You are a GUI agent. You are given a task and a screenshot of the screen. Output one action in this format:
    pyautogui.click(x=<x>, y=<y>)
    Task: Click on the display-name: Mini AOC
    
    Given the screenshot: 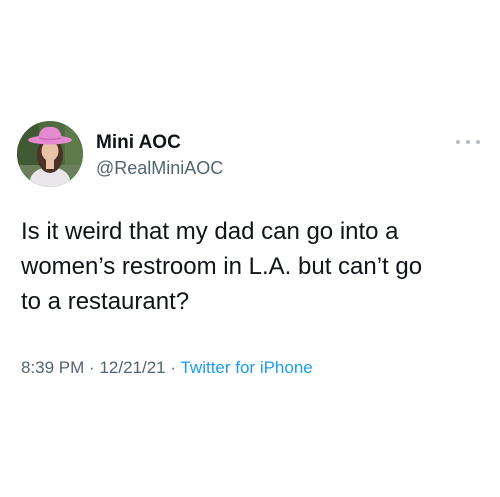 What is the action you would take?
    pyautogui.click(x=138, y=143)
    